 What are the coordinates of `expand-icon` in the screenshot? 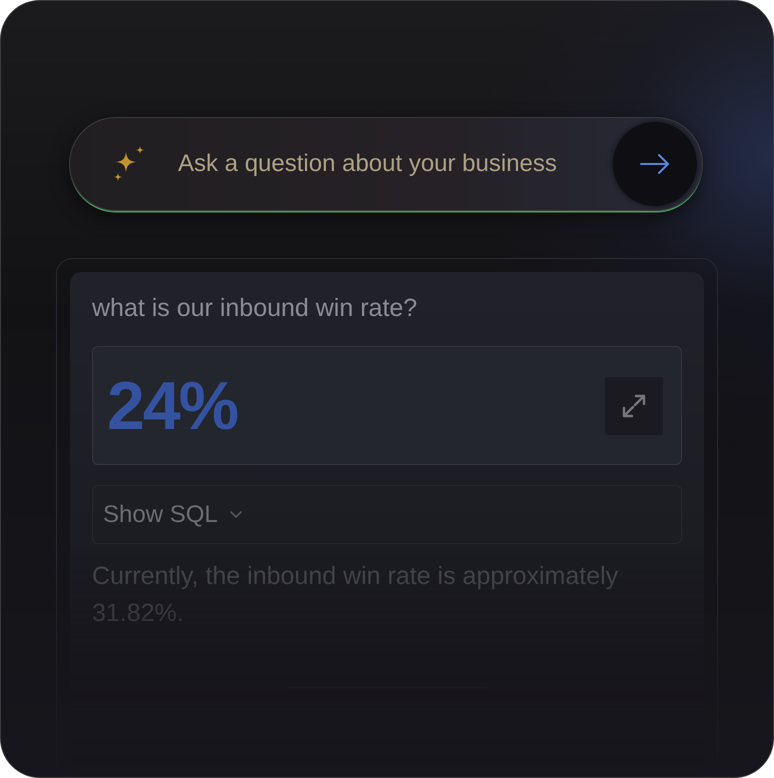 It's located at (634, 405).